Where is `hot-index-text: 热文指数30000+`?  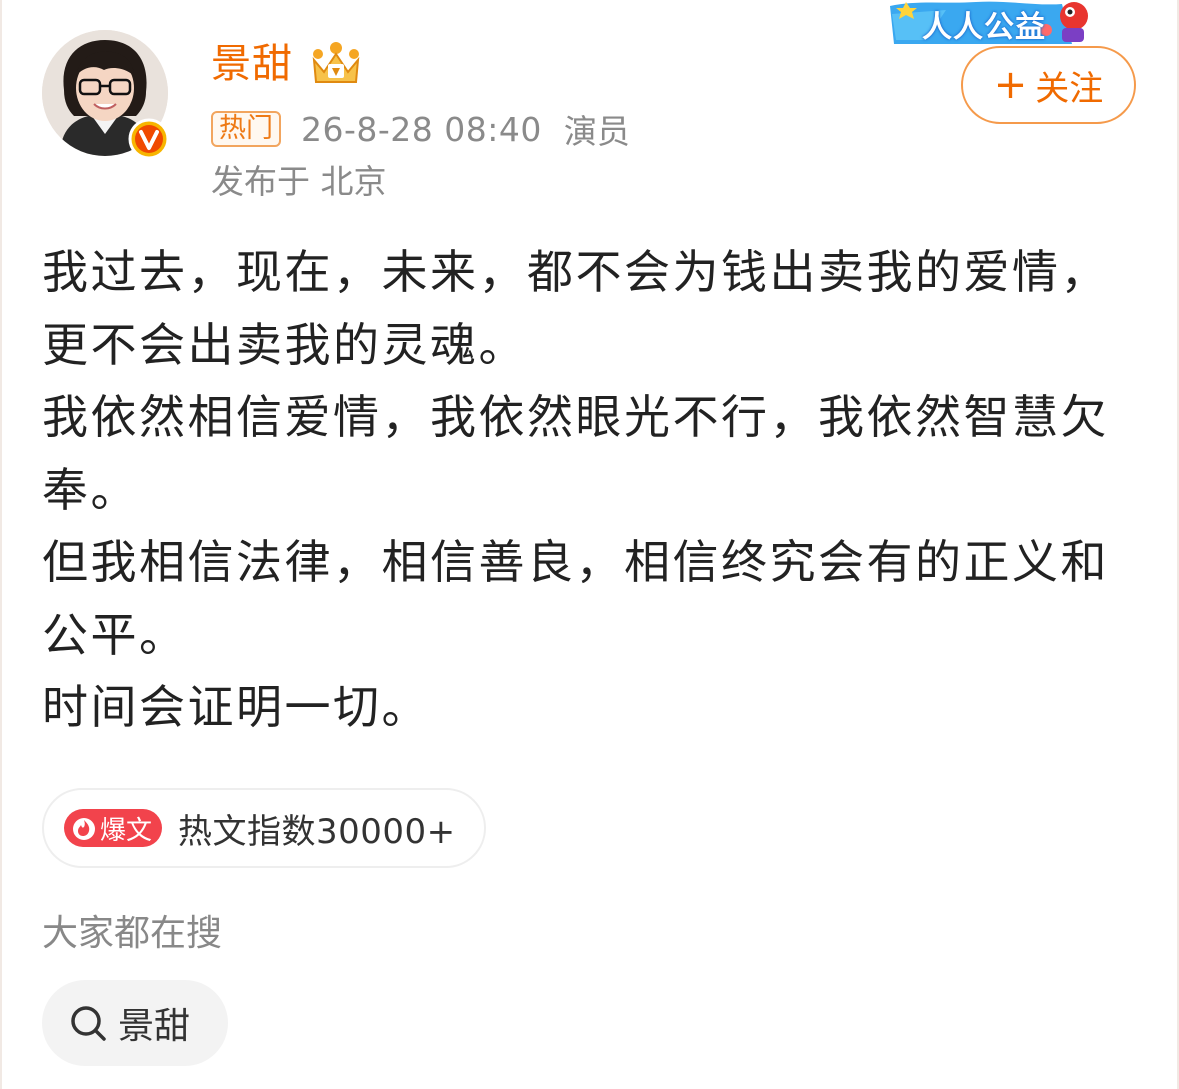
hot-index-text: 热文指数30000+ is located at coordinates (317, 831).